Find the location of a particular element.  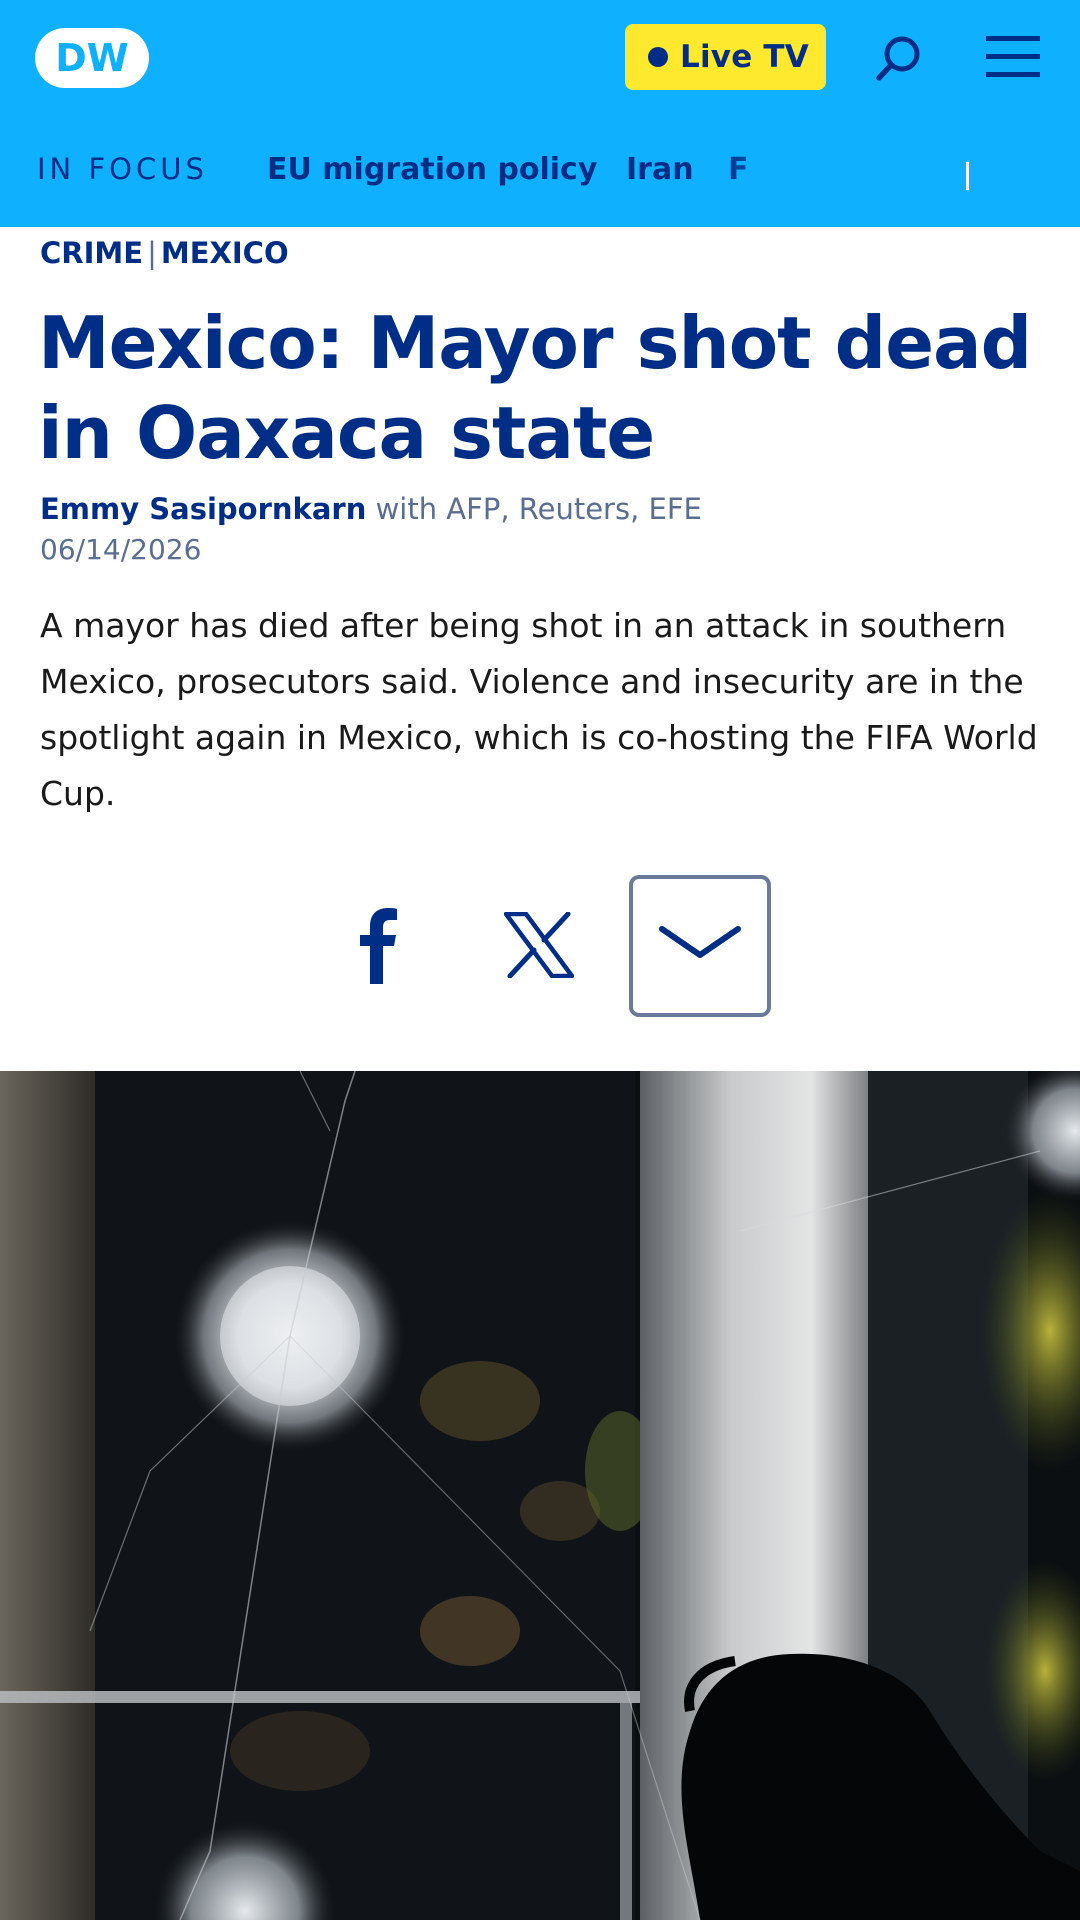

category-mexico: MEXICO is located at coordinates (225, 253).